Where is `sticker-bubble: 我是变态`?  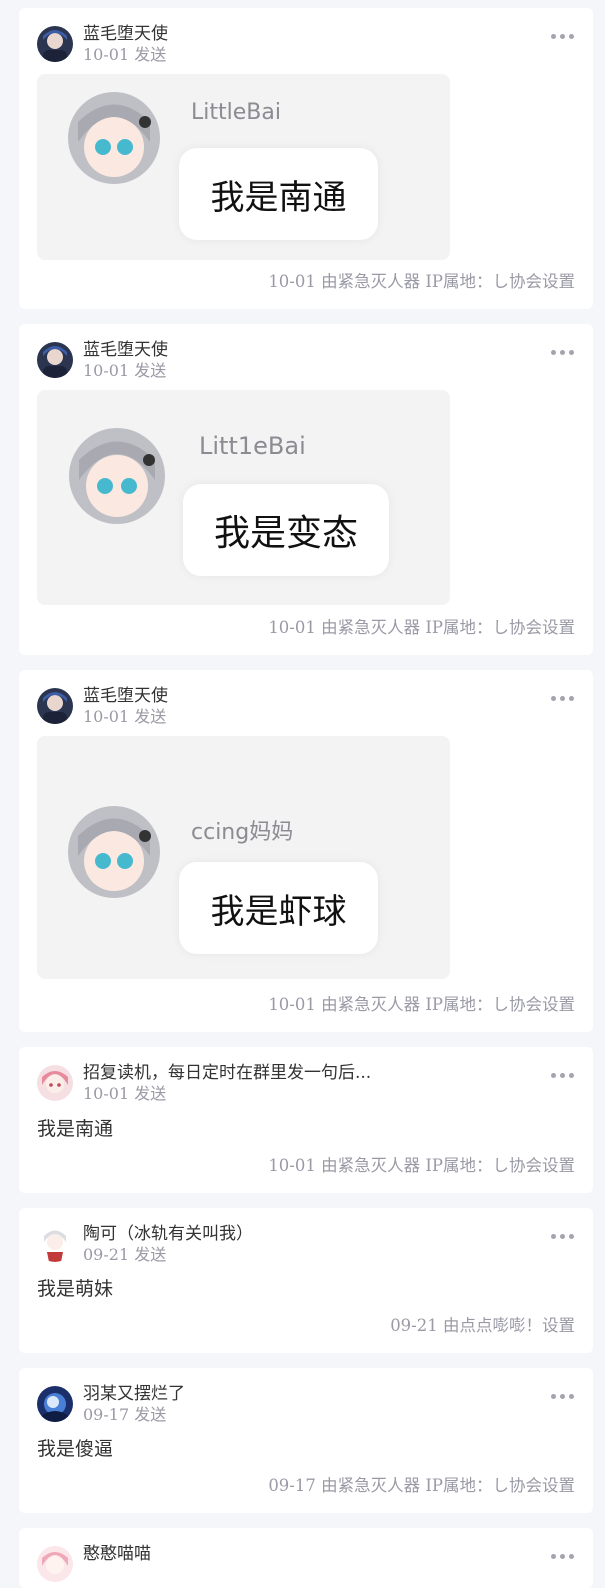
sticker-bubble: 我是变态 is located at coordinates (286, 530).